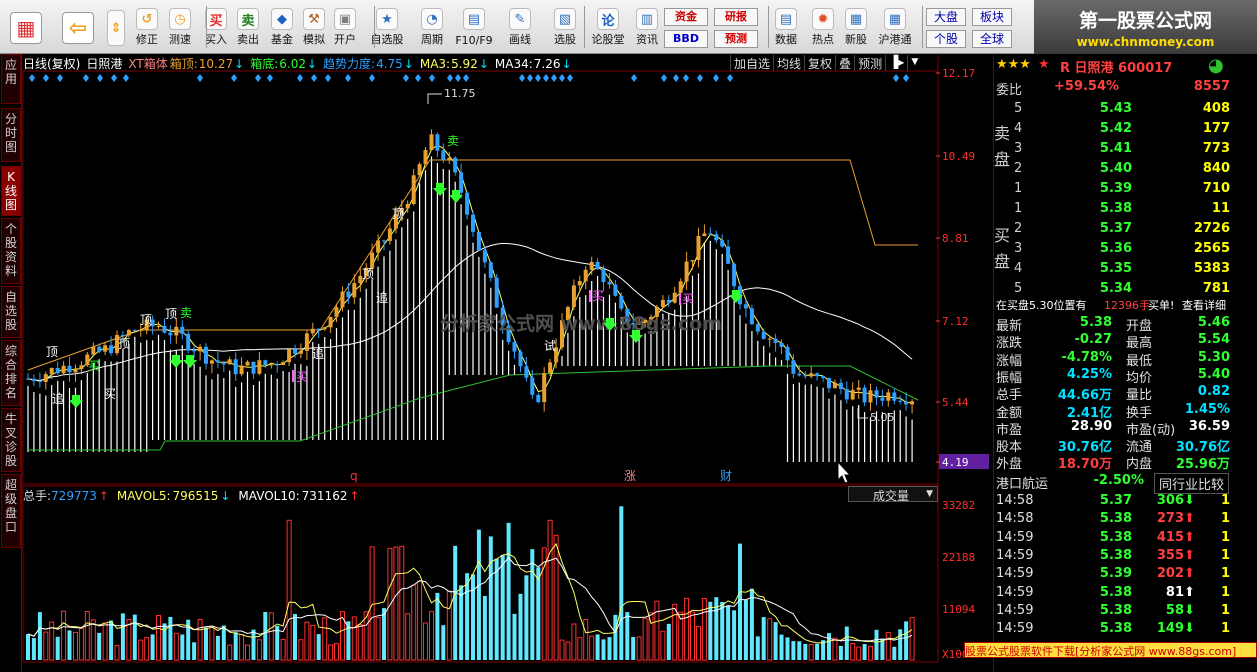  I want to click on toolbar-small-button: BBD, so click(686, 39).